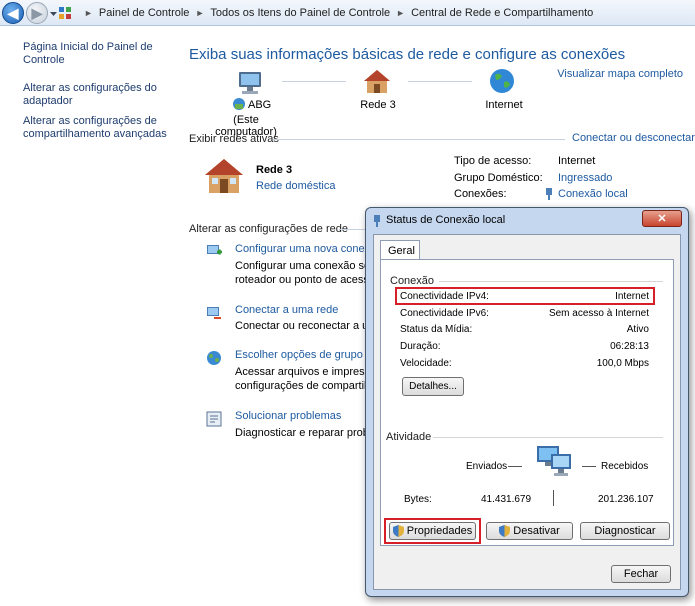  Describe the element at coordinates (487, 466) in the screenshot. I see `sent-label: Enviados` at that location.